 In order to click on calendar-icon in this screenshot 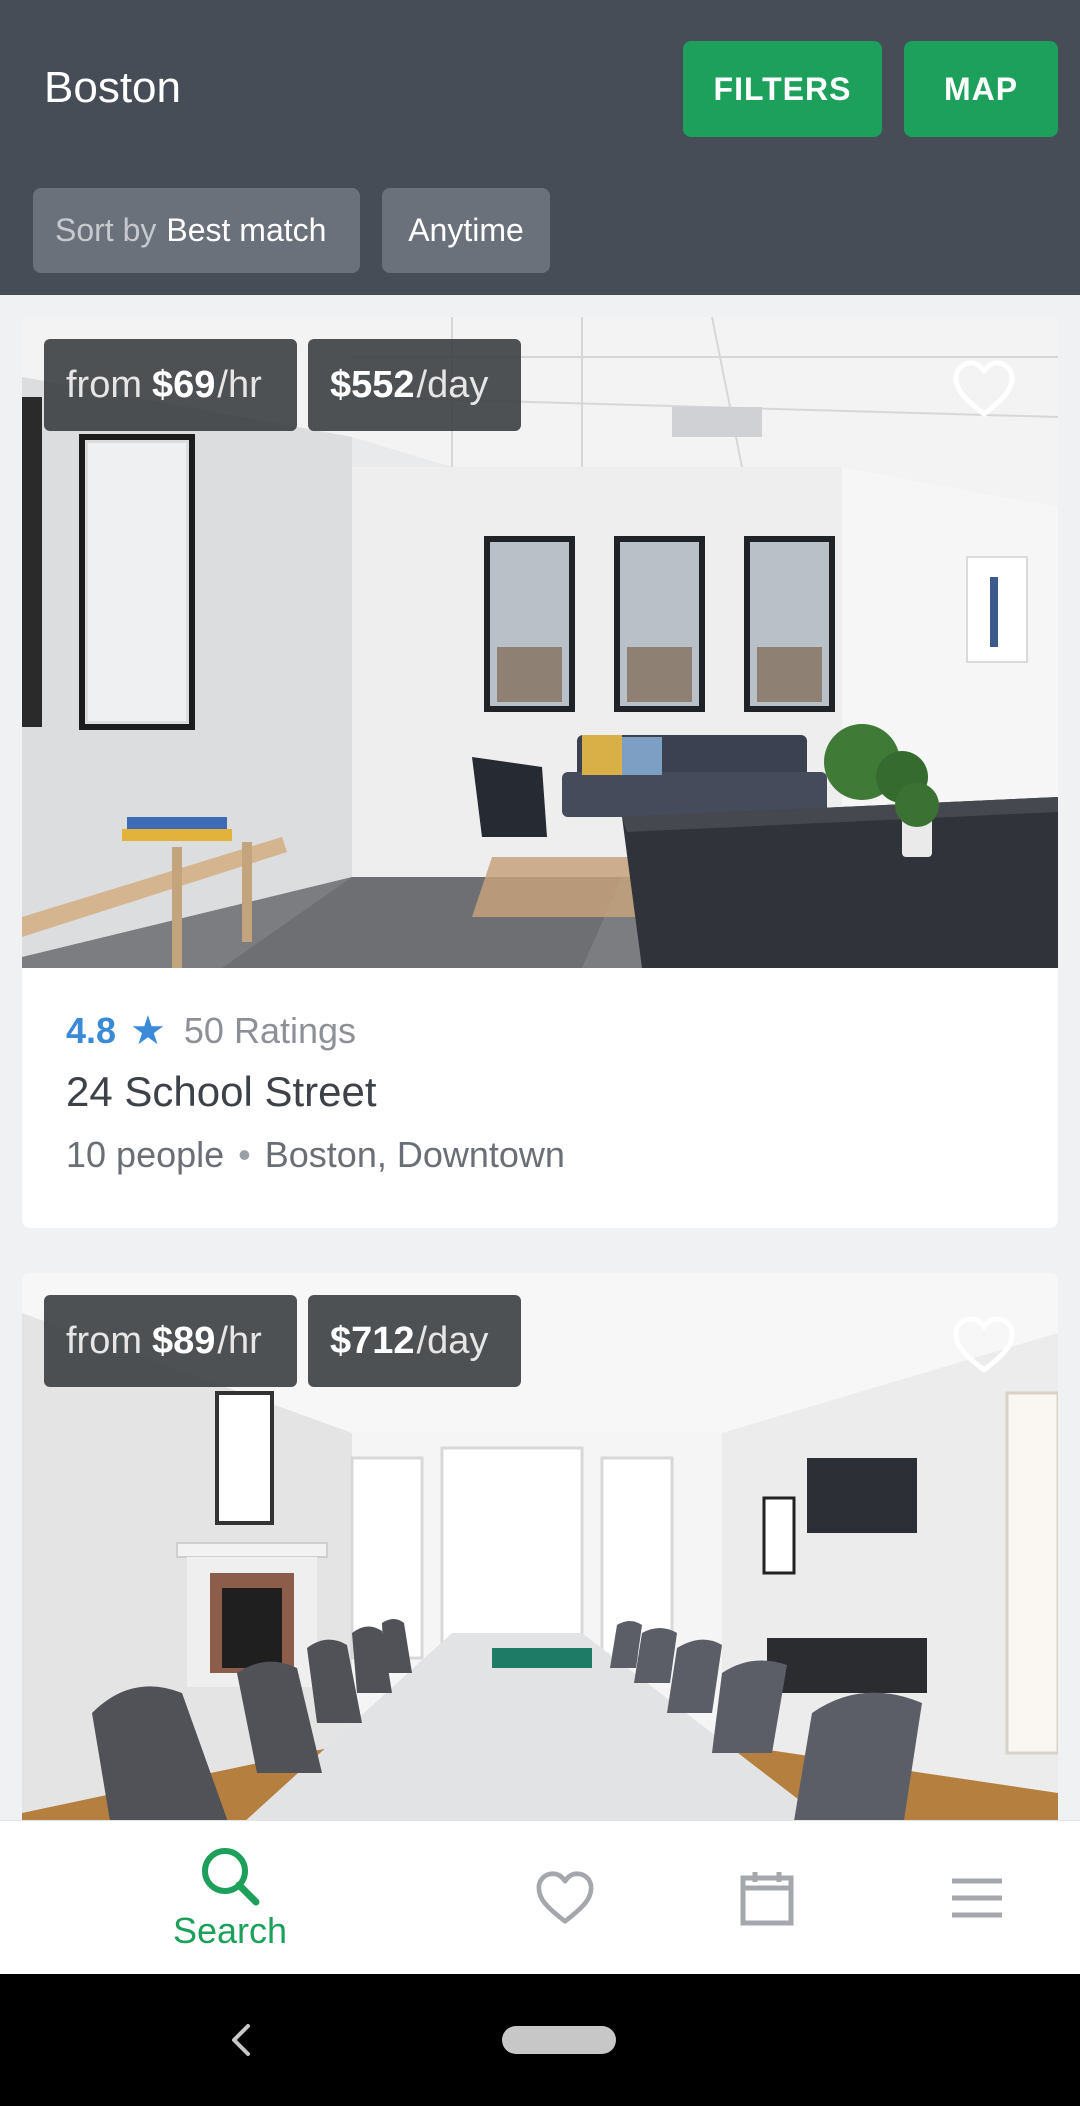, I will do `click(767, 1899)`.